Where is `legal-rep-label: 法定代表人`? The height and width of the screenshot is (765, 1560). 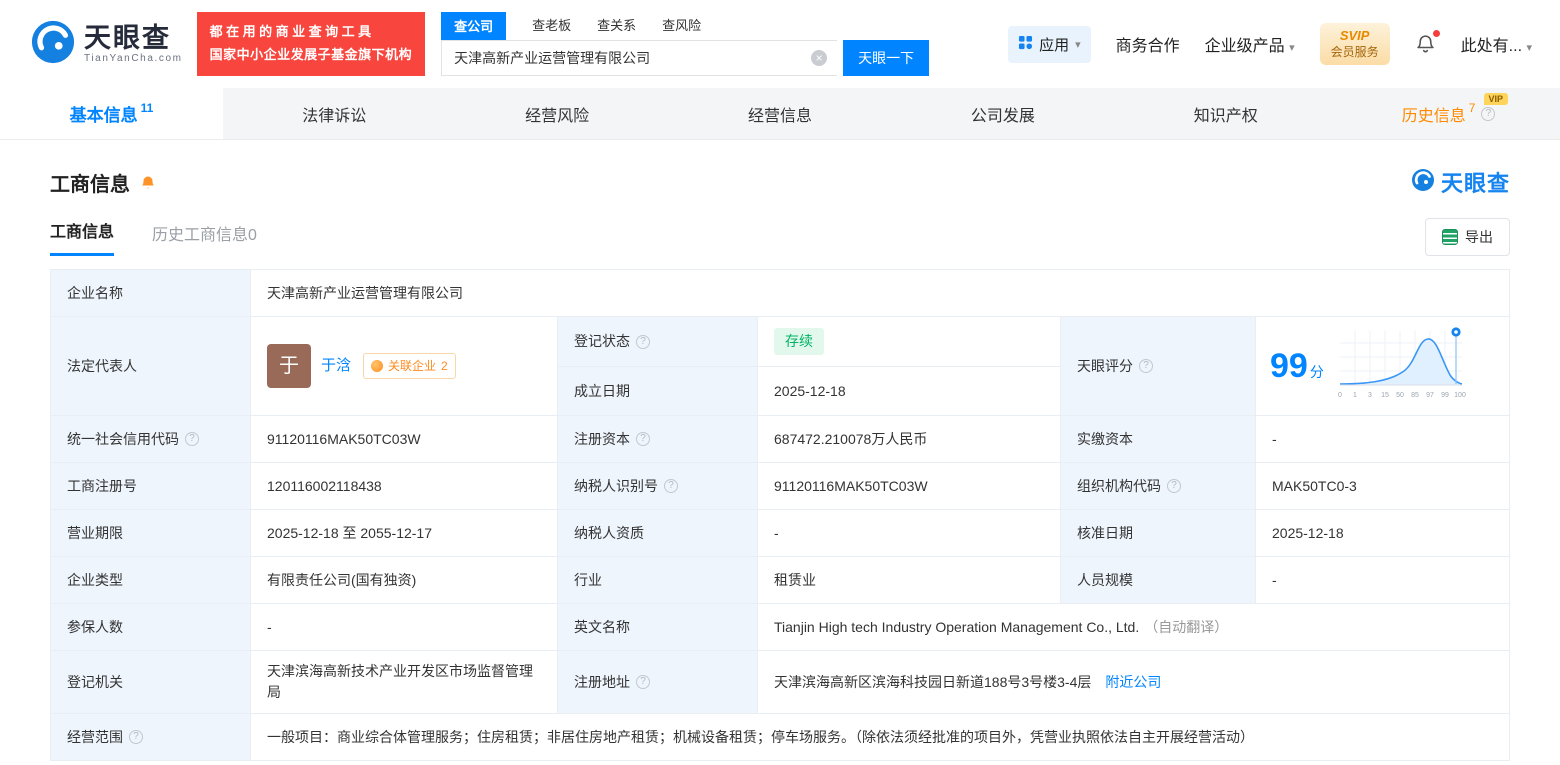
legal-rep-label: 法定代表人 is located at coordinates (151, 366).